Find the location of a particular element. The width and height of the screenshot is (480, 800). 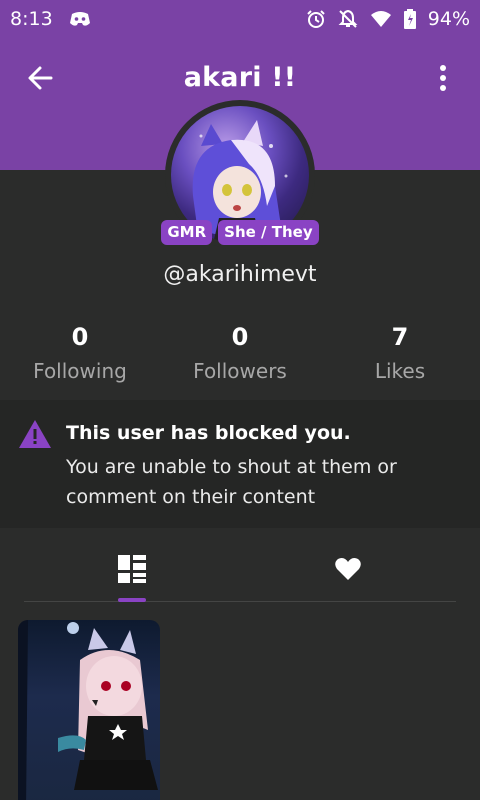

stat-likes: 7 Likes is located at coordinates (400, 353).